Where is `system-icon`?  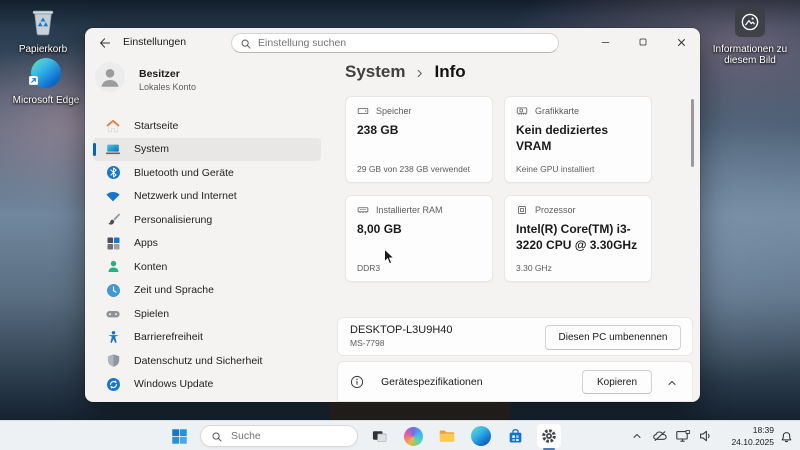 system-icon is located at coordinates (113, 149).